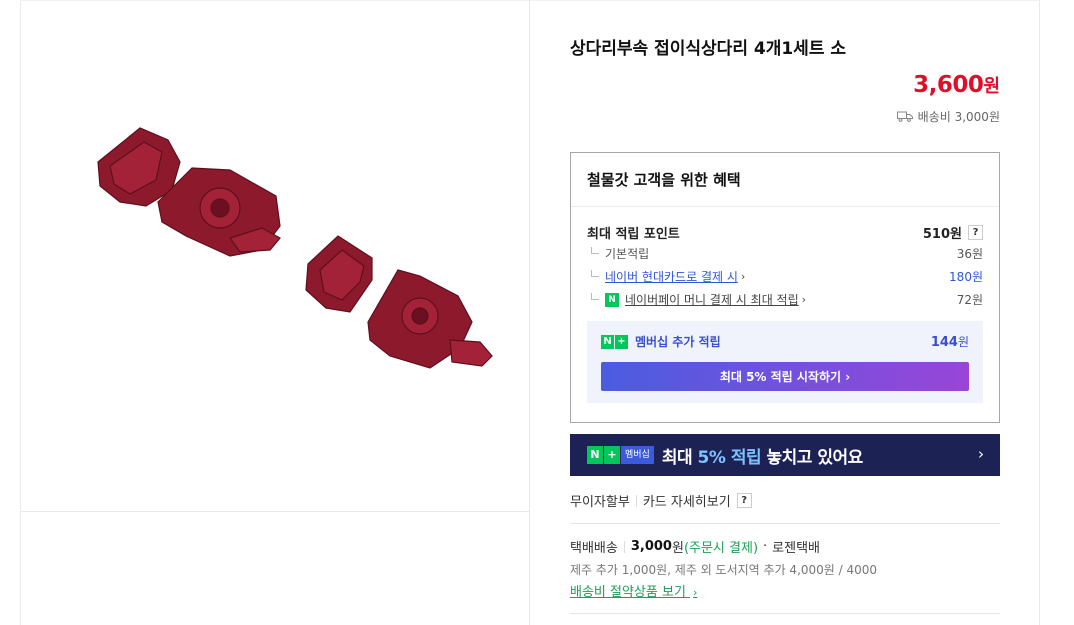 The height and width of the screenshot is (625, 1074). What do you see at coordinates (671, 276) in the screenshot?
I see `card-points-link: 네이버 현대카드로 결제 시` at bounding box center [671, 276].